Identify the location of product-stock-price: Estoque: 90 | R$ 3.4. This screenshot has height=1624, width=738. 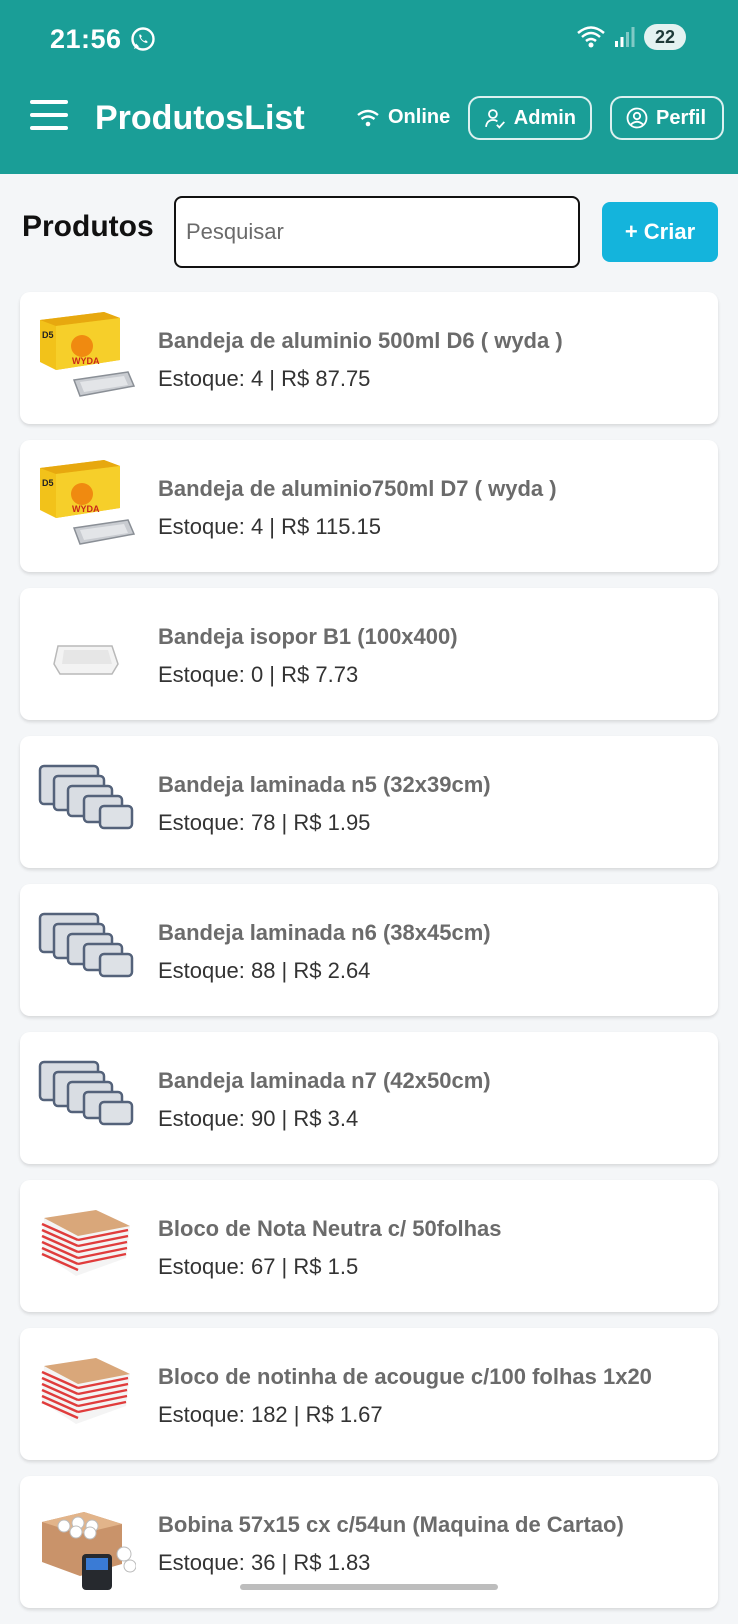
(258, 1118).